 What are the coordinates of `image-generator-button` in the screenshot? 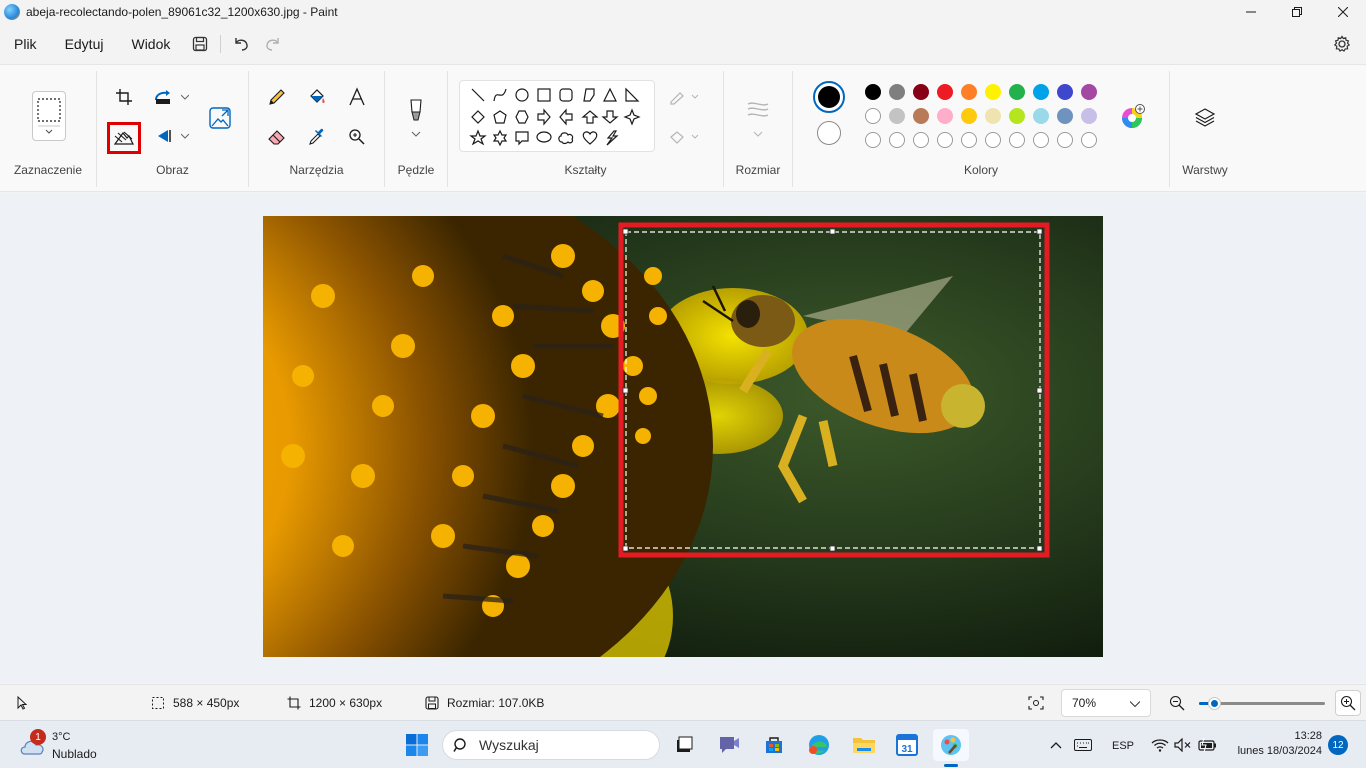 It's located at (220, 118).